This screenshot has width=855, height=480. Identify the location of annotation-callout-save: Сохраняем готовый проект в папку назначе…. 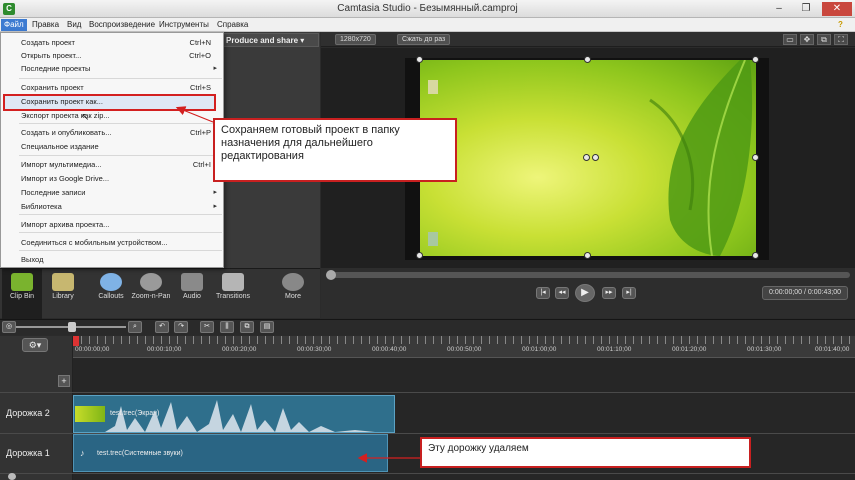
(335, 150).